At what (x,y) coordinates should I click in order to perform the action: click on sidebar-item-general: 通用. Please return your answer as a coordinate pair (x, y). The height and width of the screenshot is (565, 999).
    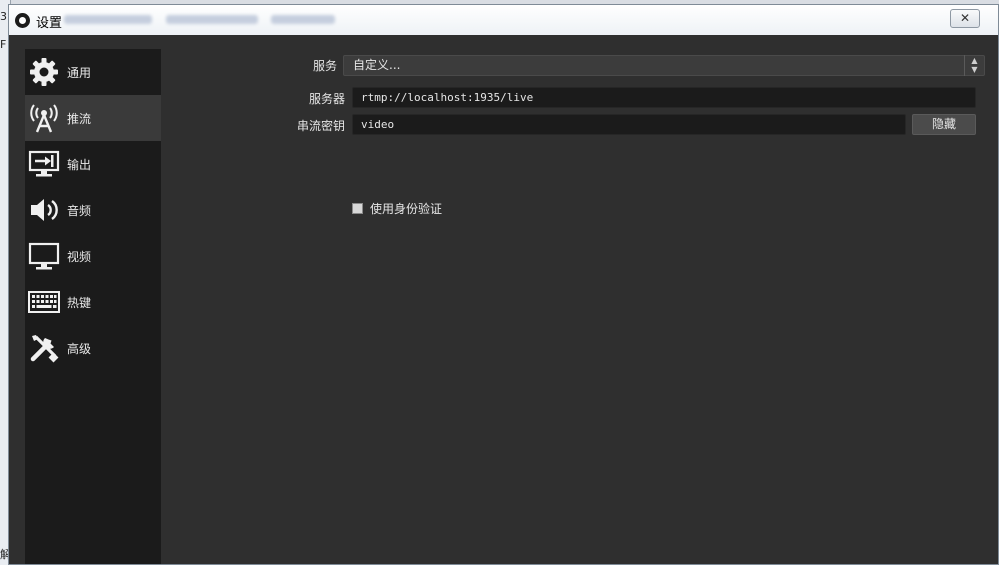
    Looking at the image, I should click on (93, 72).